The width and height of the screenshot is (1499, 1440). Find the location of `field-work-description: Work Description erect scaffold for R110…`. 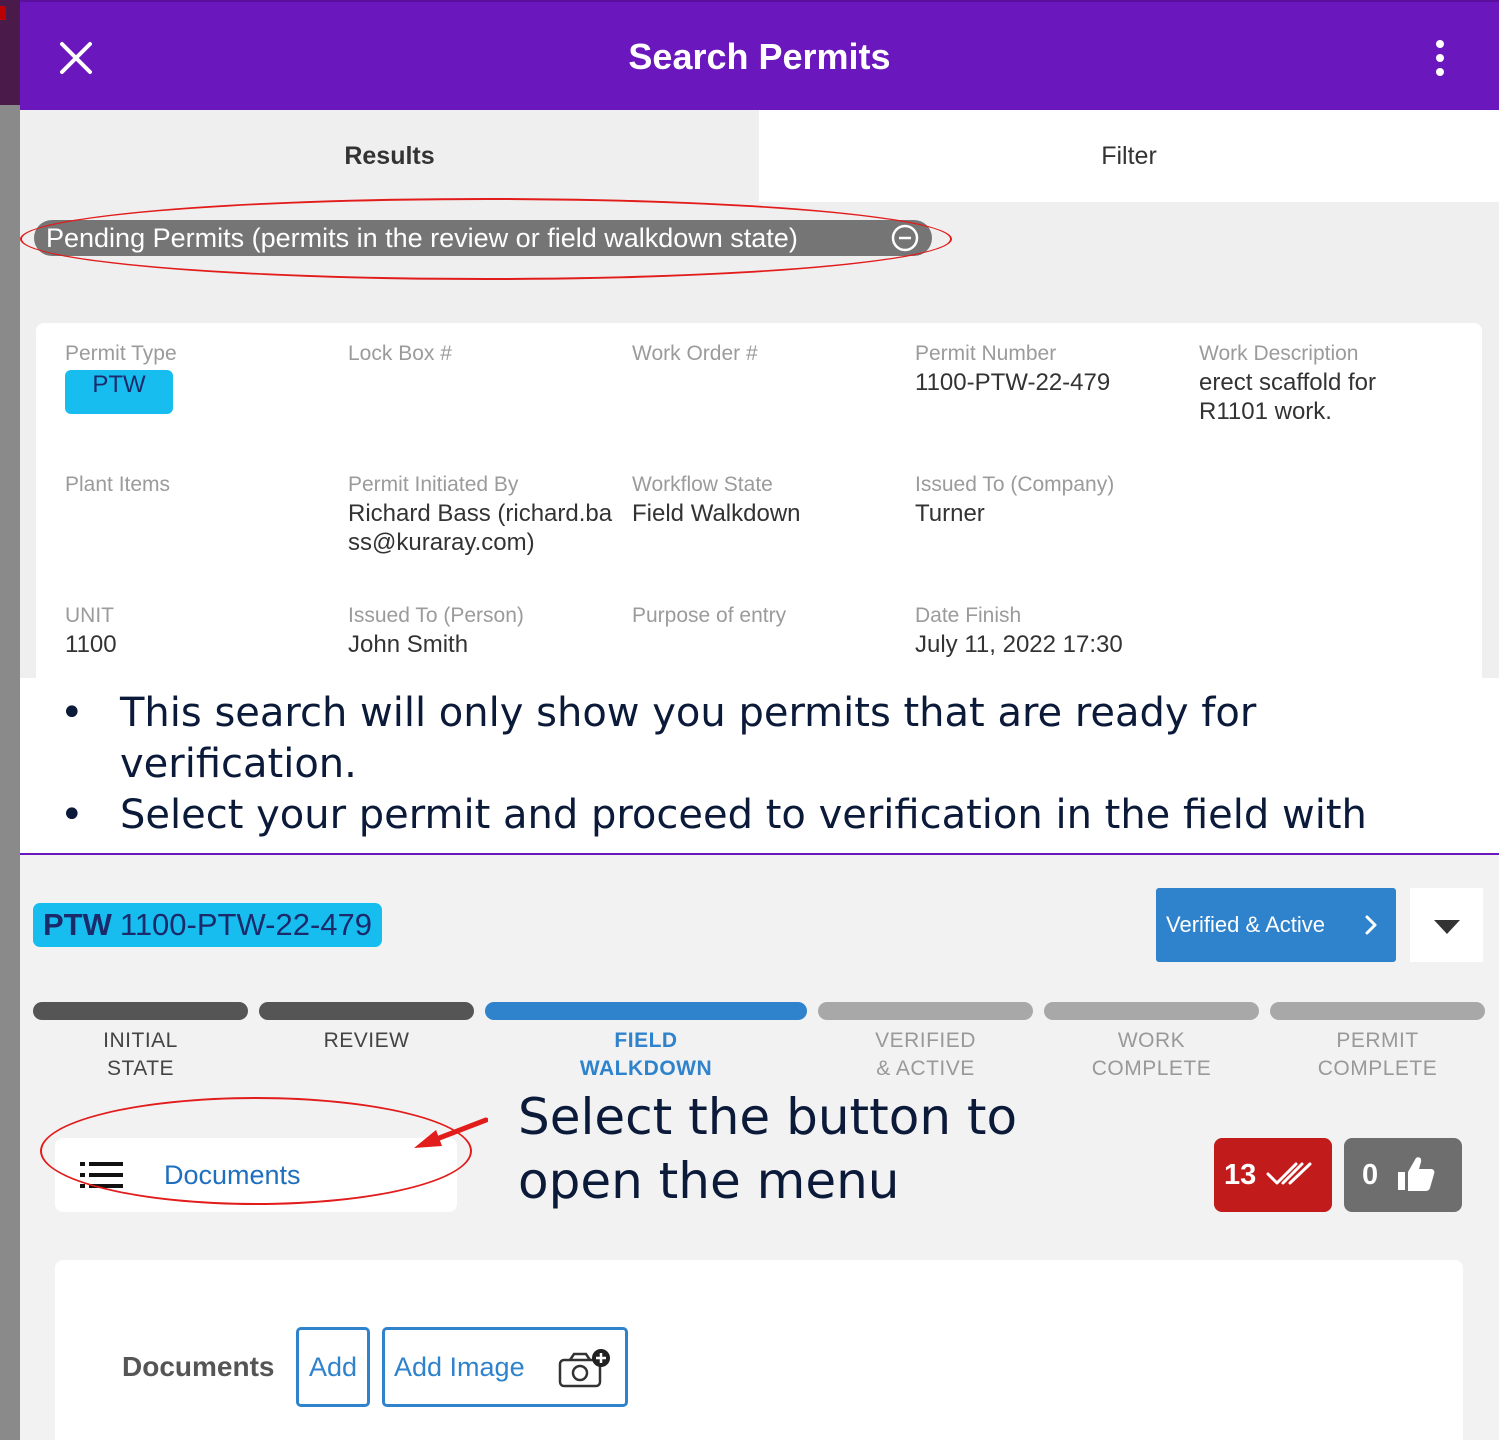

field-work-description: Work Description erect scaffold for R110… is located at coordinates (1314, 382).